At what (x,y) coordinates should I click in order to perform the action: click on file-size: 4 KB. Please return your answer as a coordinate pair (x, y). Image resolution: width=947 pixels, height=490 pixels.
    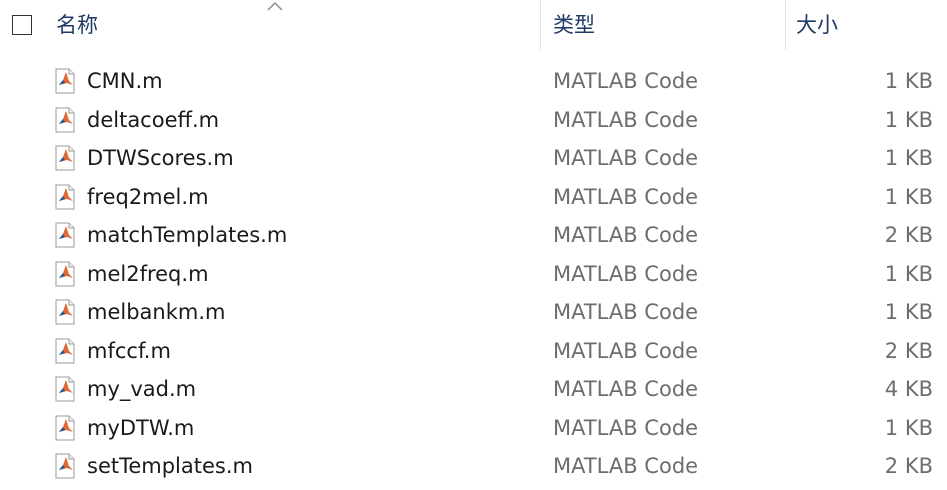
    Looking at the image, I should click on (908, 389).